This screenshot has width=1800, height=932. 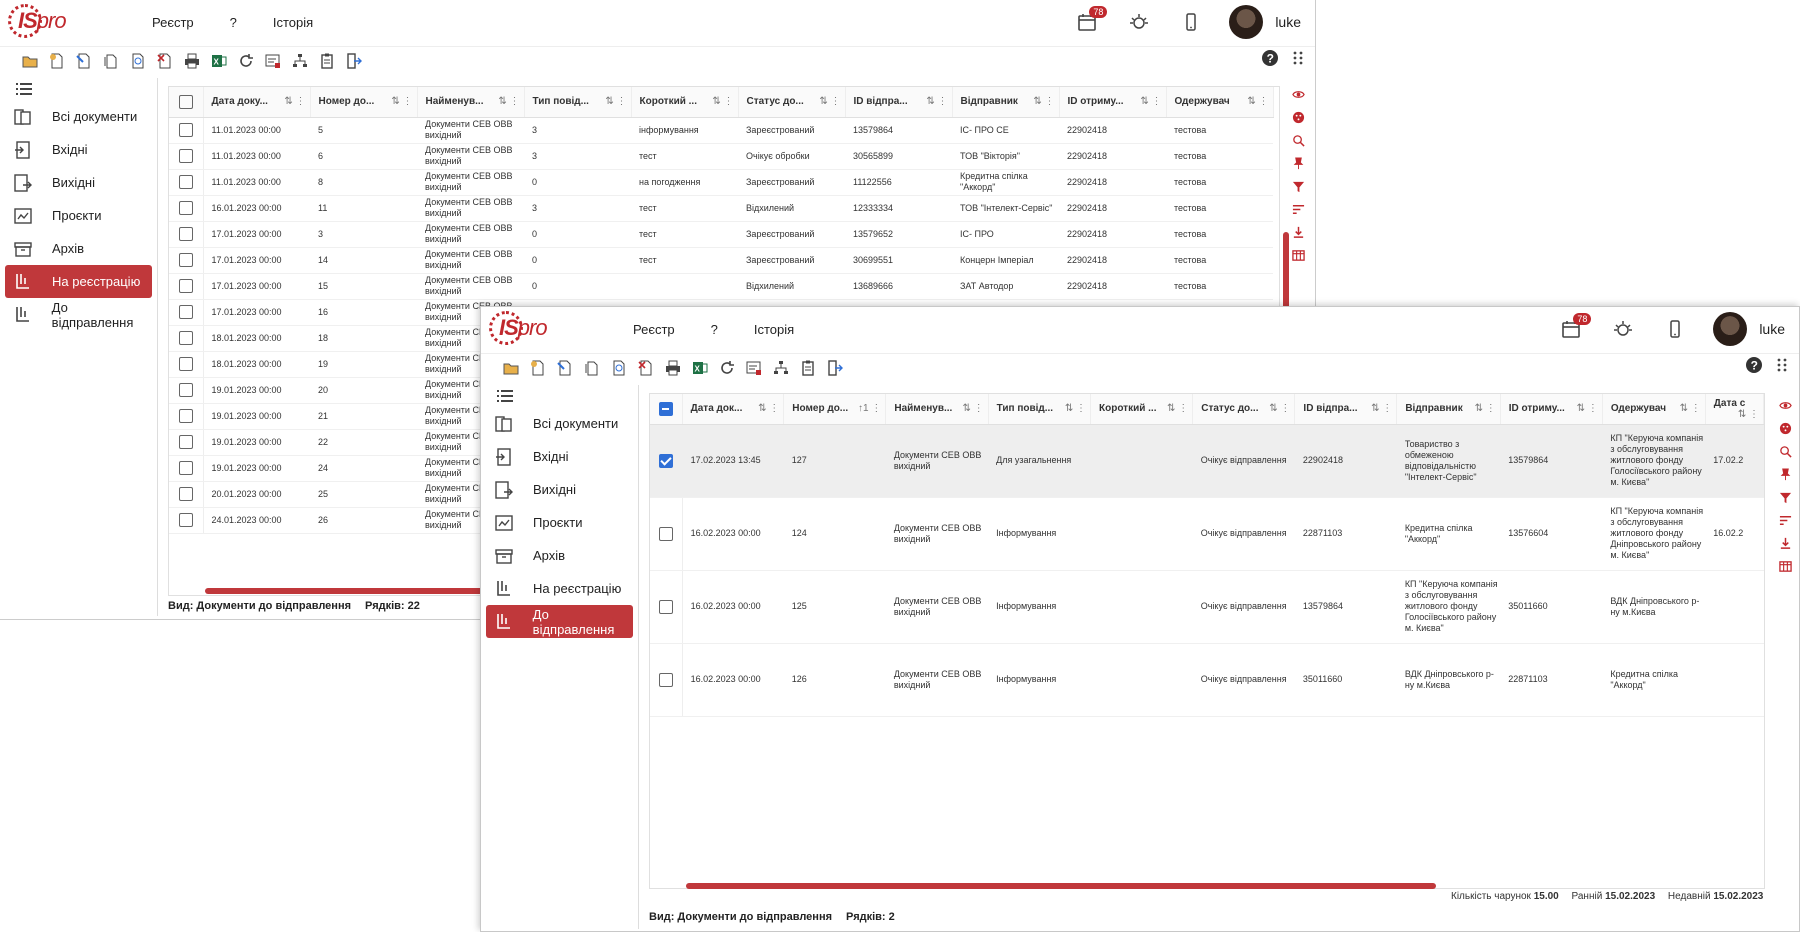 I want to click on pin-icon, so click(x=1785, y=477).